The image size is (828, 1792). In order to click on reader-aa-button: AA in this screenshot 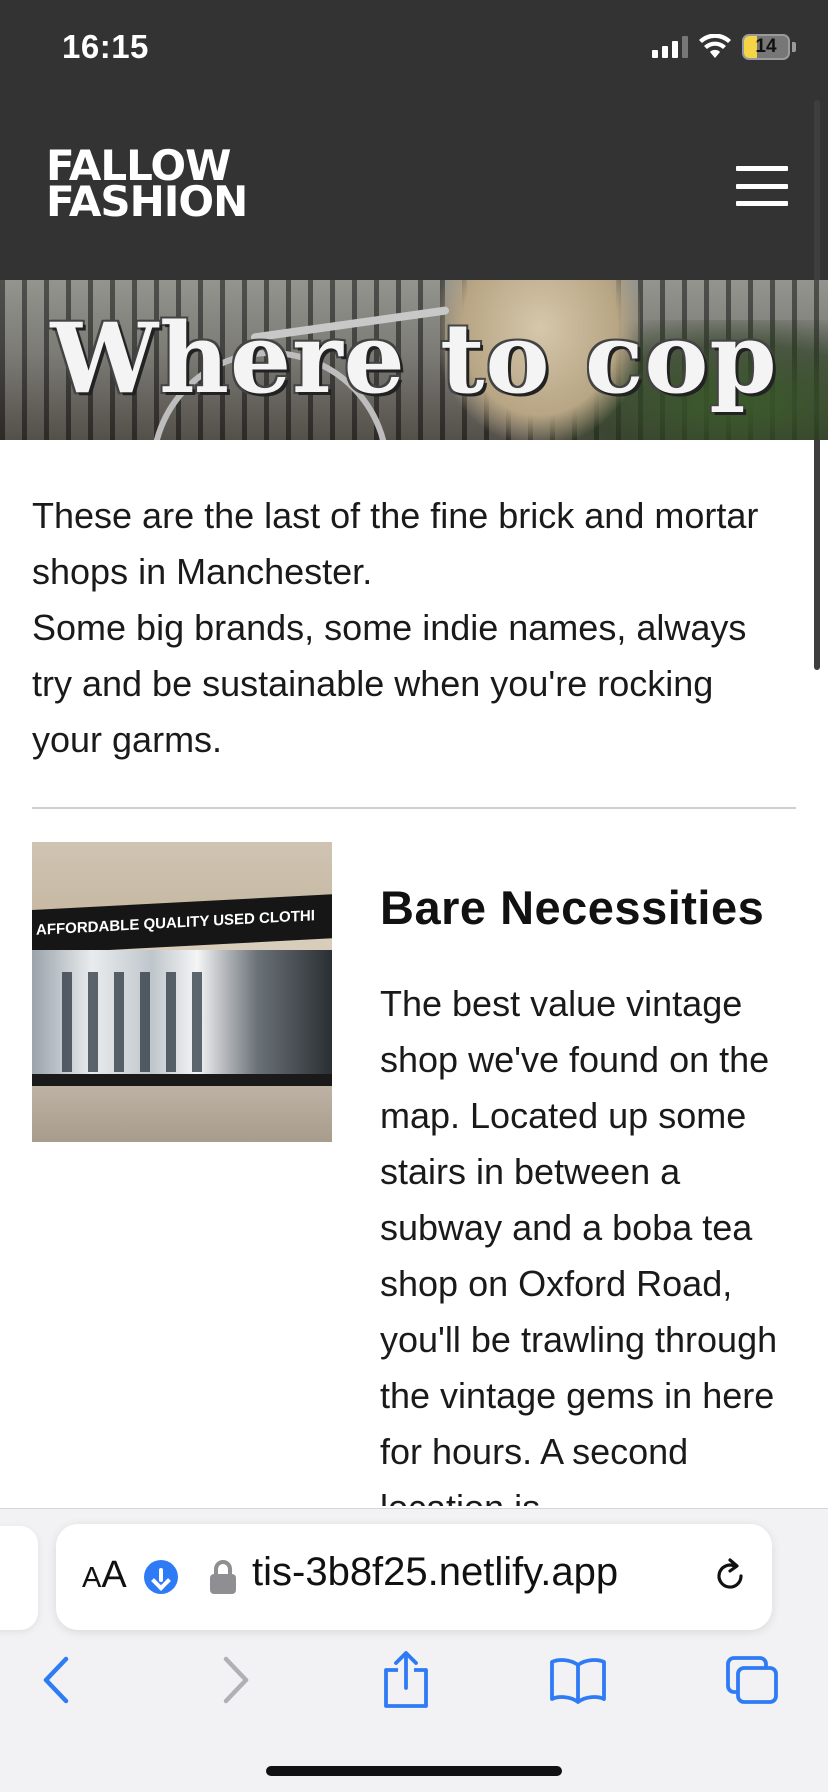, I will do `click(104, 1575)`.